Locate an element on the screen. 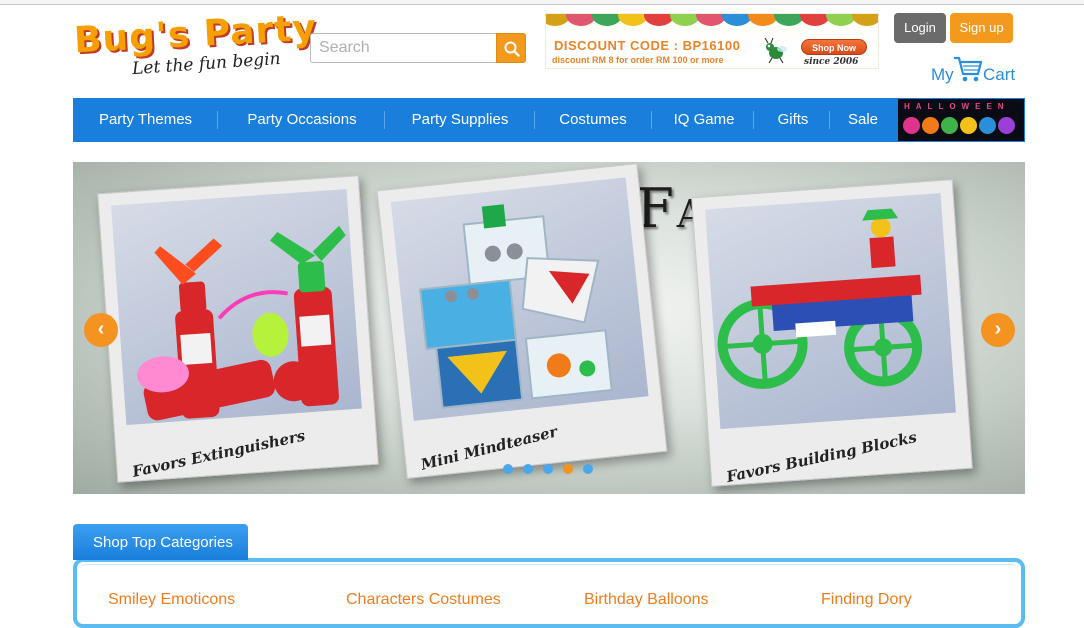  category-link-finding-dory: Finding Dory is located at coordinates (866, 600).